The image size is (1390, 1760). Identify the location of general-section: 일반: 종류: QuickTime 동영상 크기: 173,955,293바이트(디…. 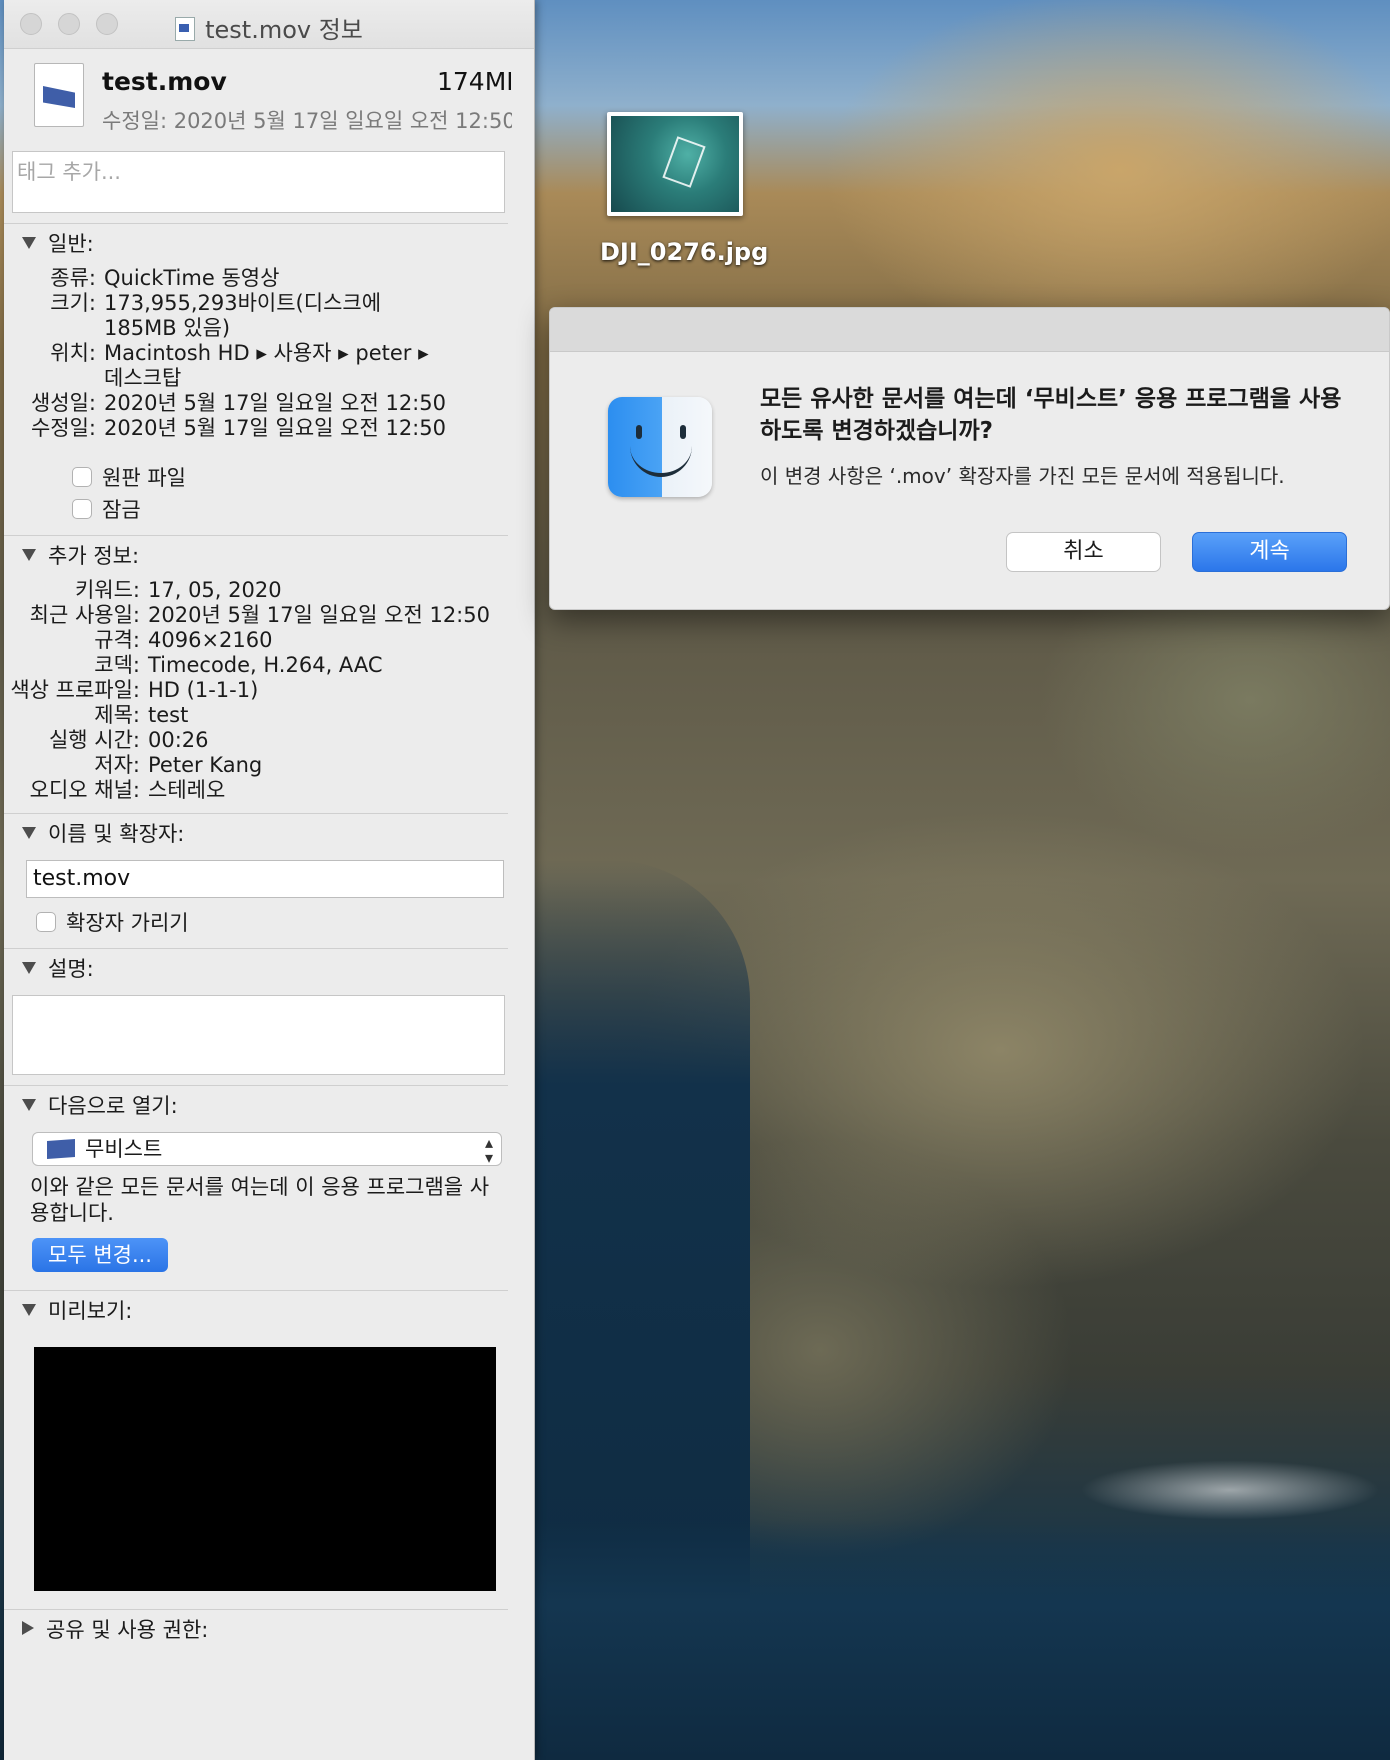
(256, 374).